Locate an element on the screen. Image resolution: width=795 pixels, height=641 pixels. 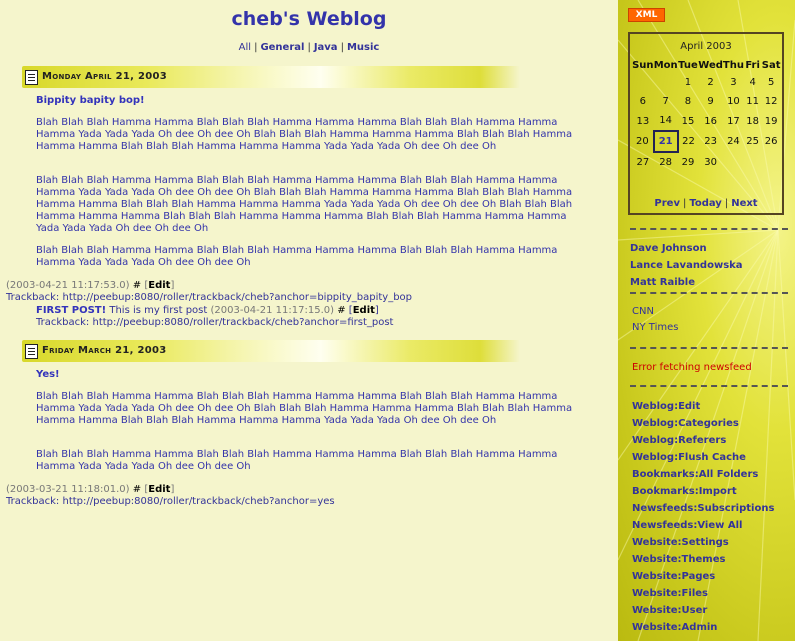
calendar-day: 22 is located at coordinates (688, 141).